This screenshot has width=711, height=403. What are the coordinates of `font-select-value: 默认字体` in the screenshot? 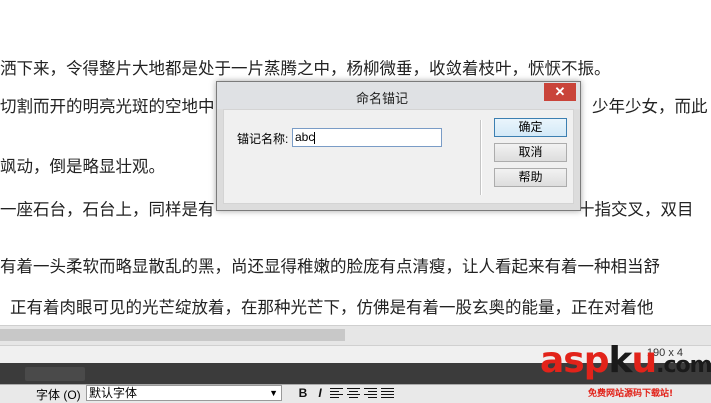 It's located at (113, 393).